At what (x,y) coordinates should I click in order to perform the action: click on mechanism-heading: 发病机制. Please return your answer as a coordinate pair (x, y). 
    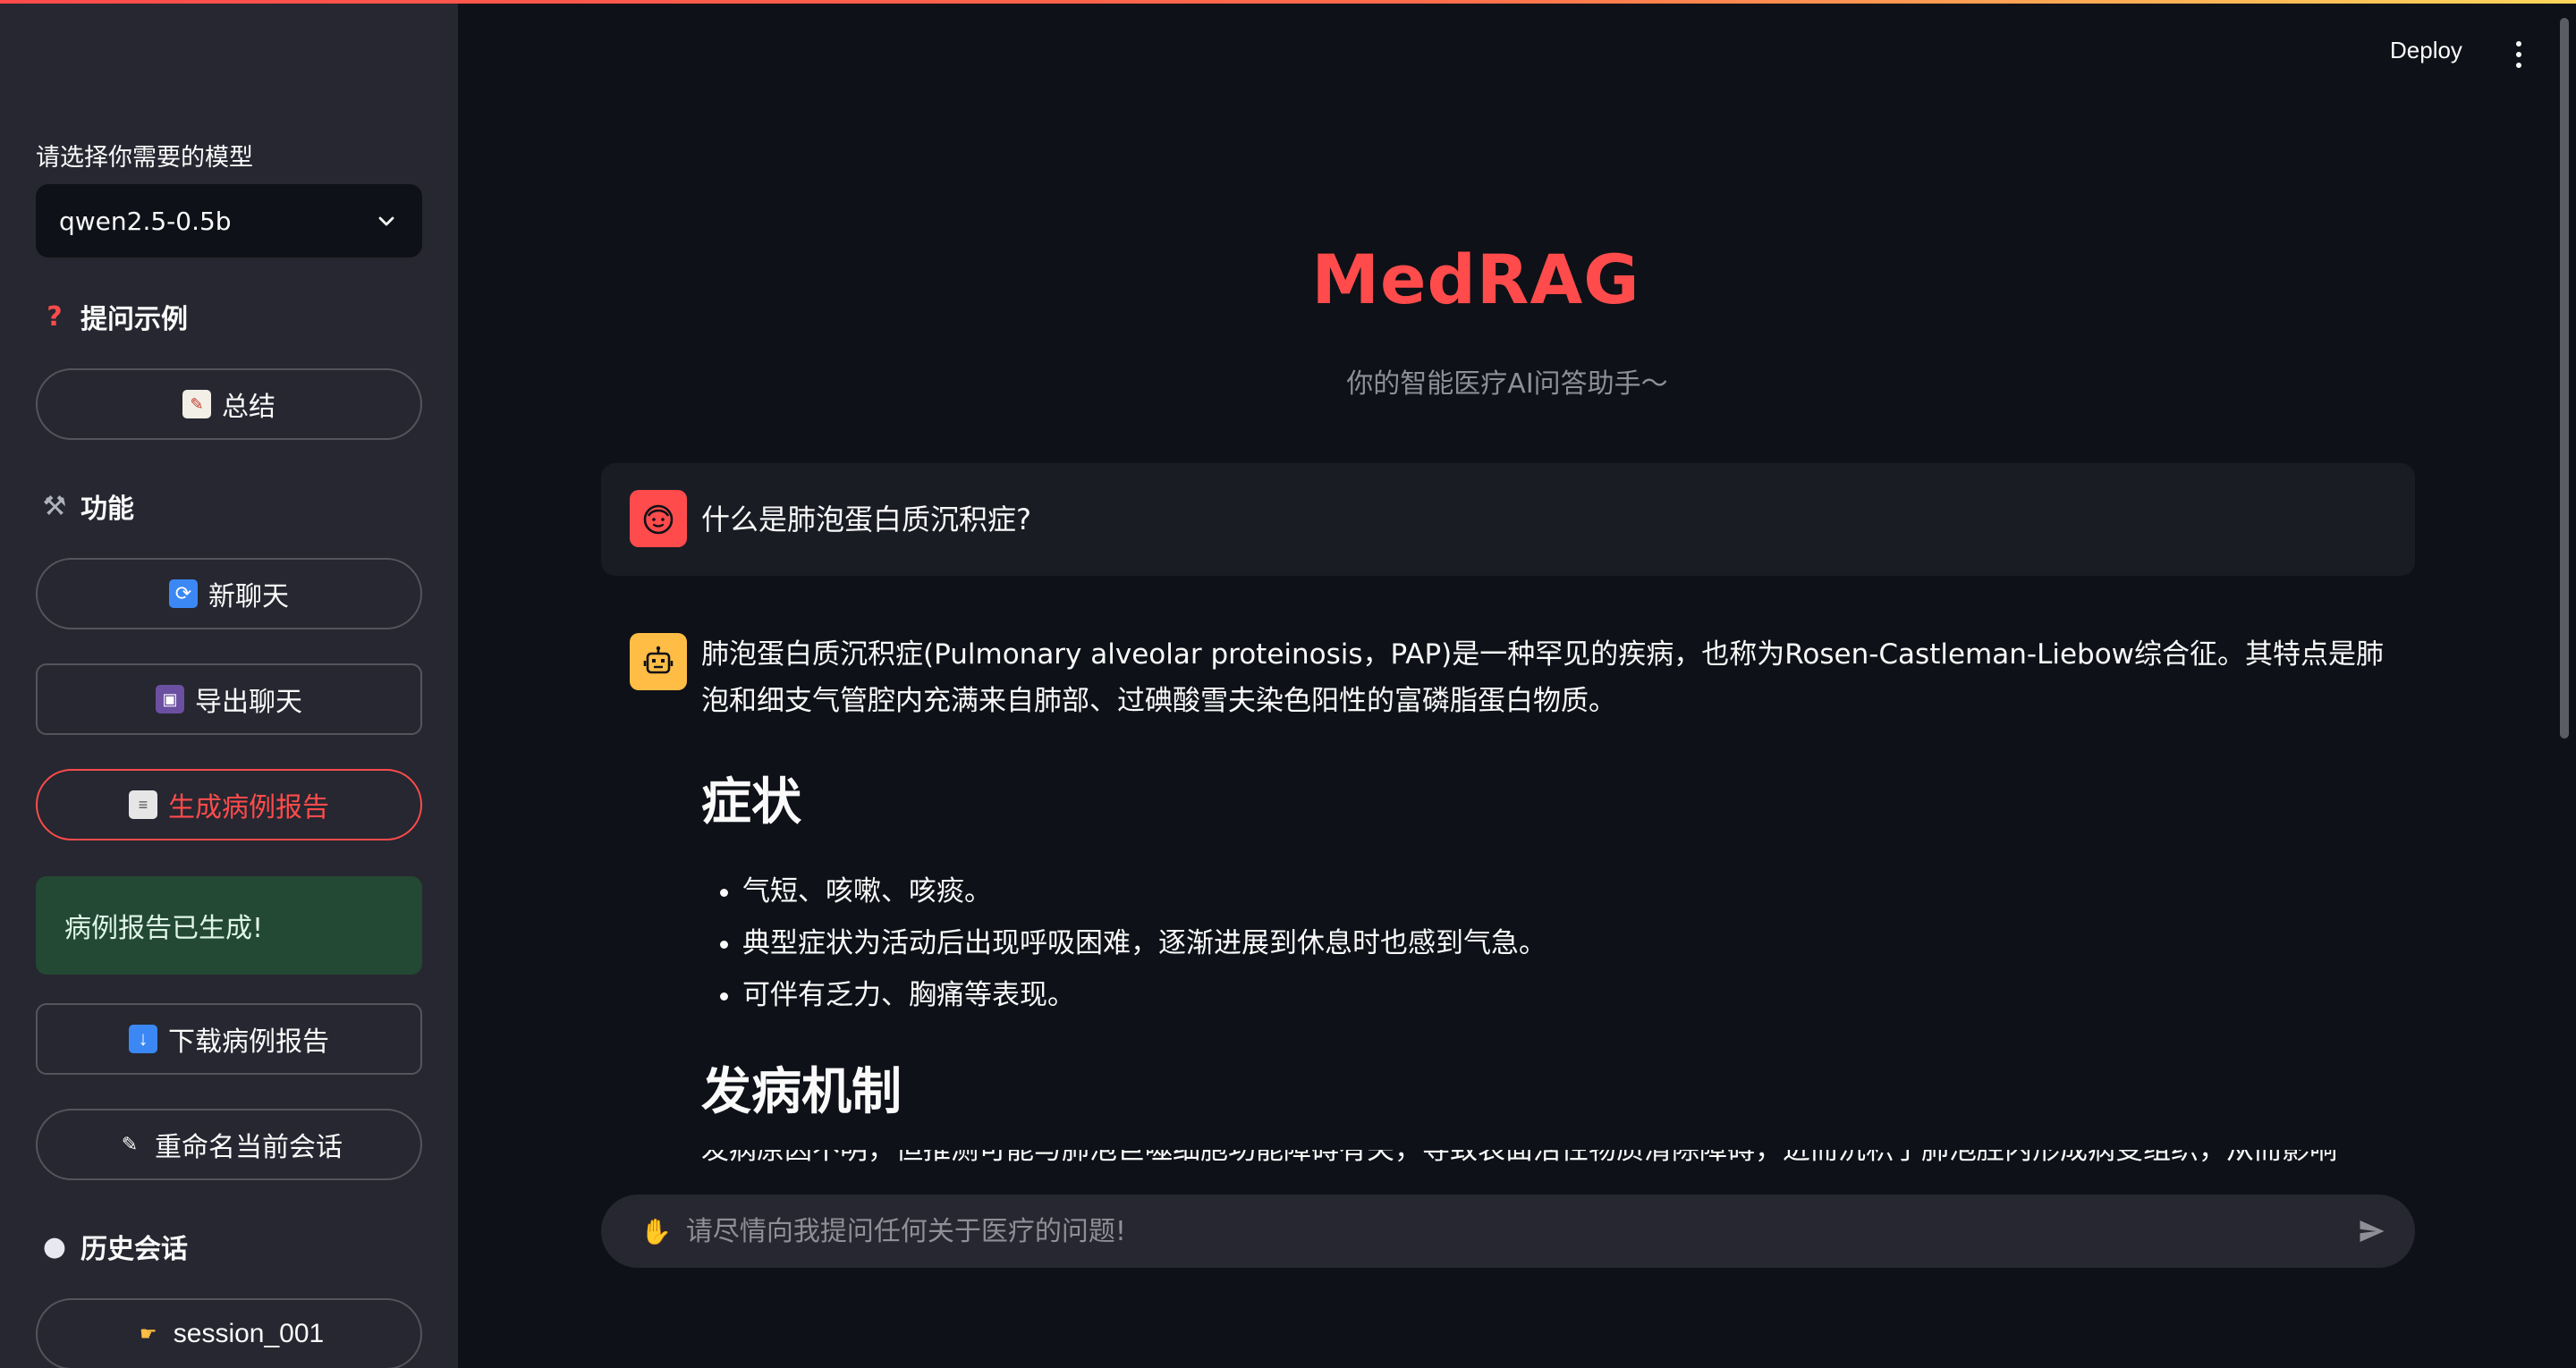
    Looking at the image, I should click on (801, 1092).